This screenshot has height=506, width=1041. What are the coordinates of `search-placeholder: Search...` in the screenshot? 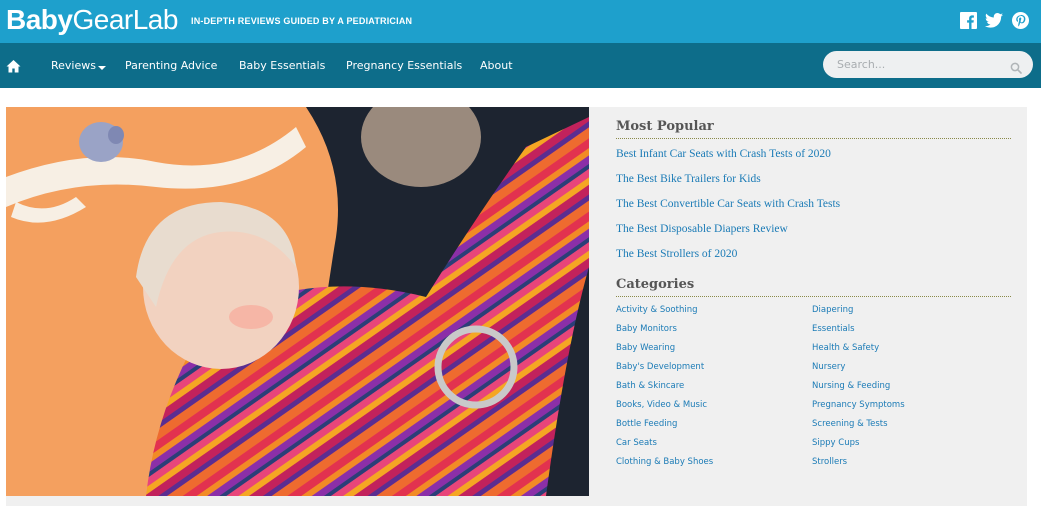 It's located at (861, 64).